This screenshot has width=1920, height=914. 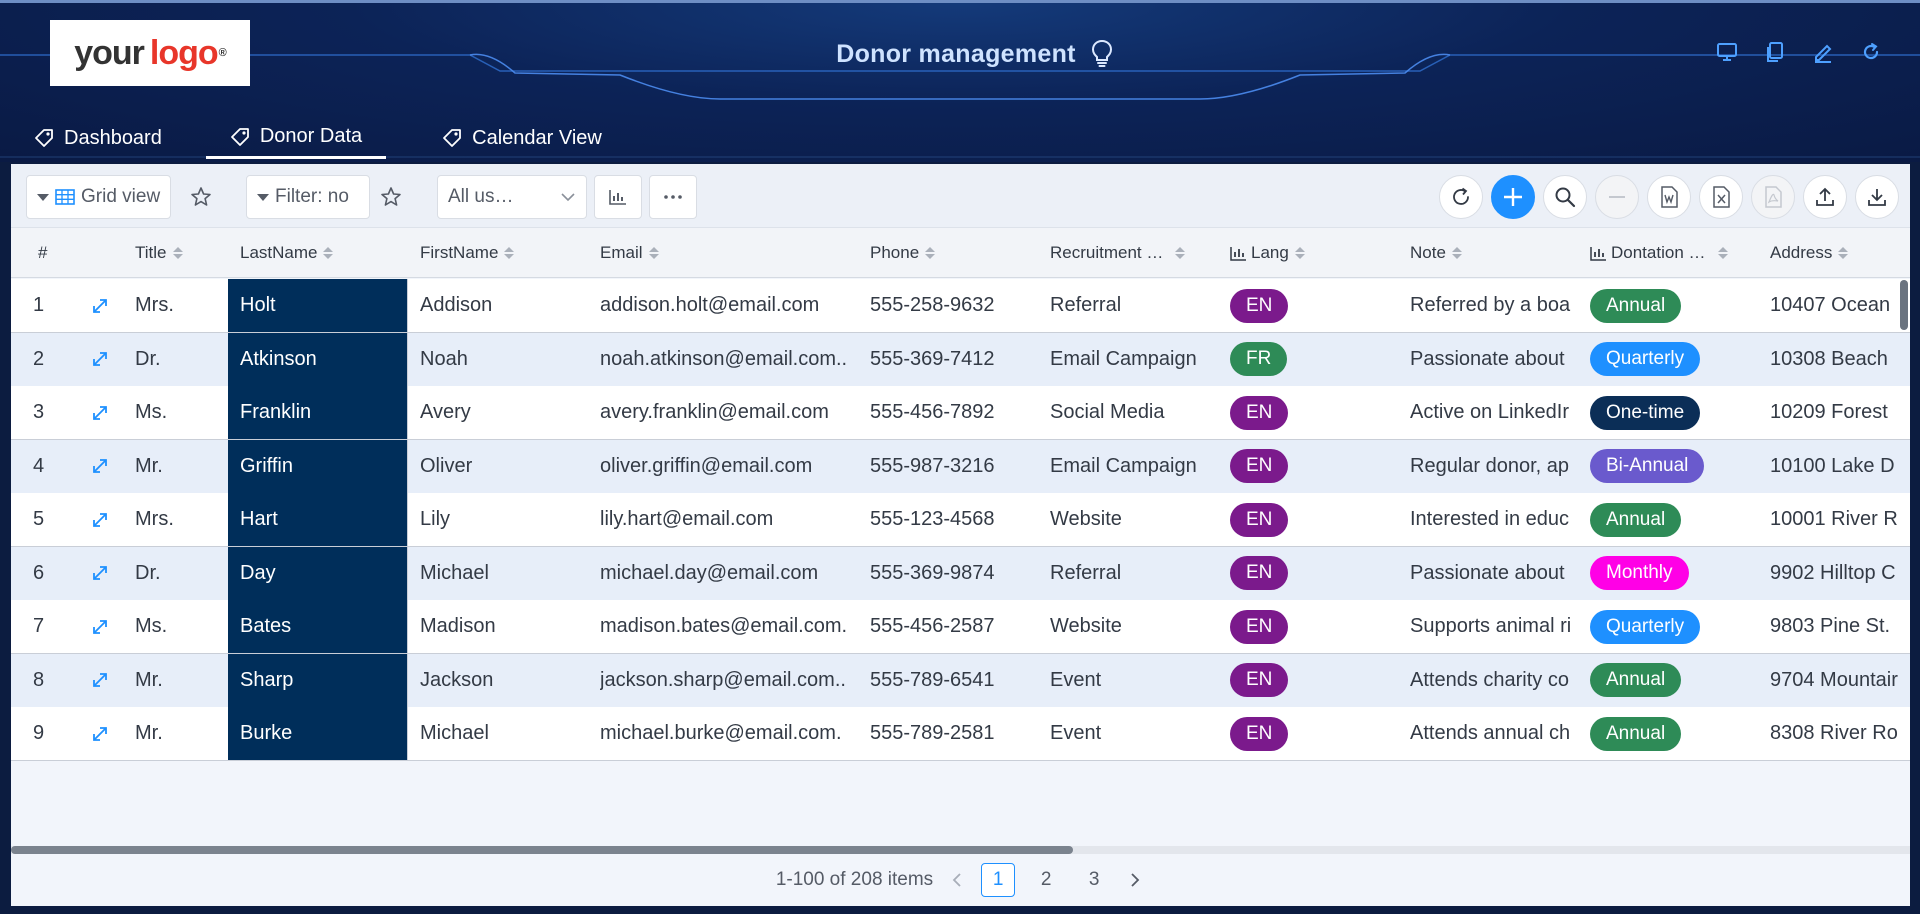 I want to click on cell-note: Regular donor, ap, so click(x=1495, y=466).